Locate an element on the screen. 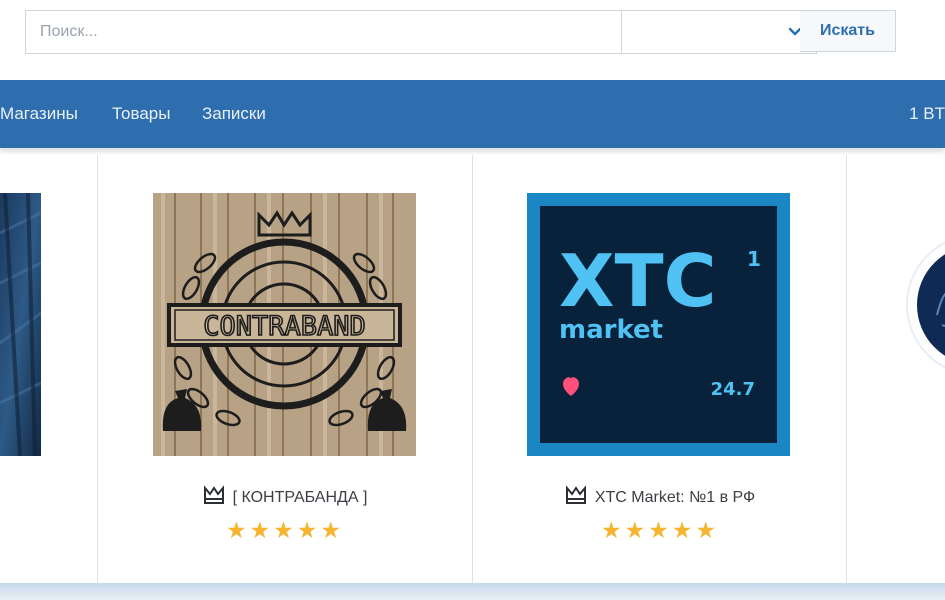  logo-subtitle: market is located at coordinates (611, 330).